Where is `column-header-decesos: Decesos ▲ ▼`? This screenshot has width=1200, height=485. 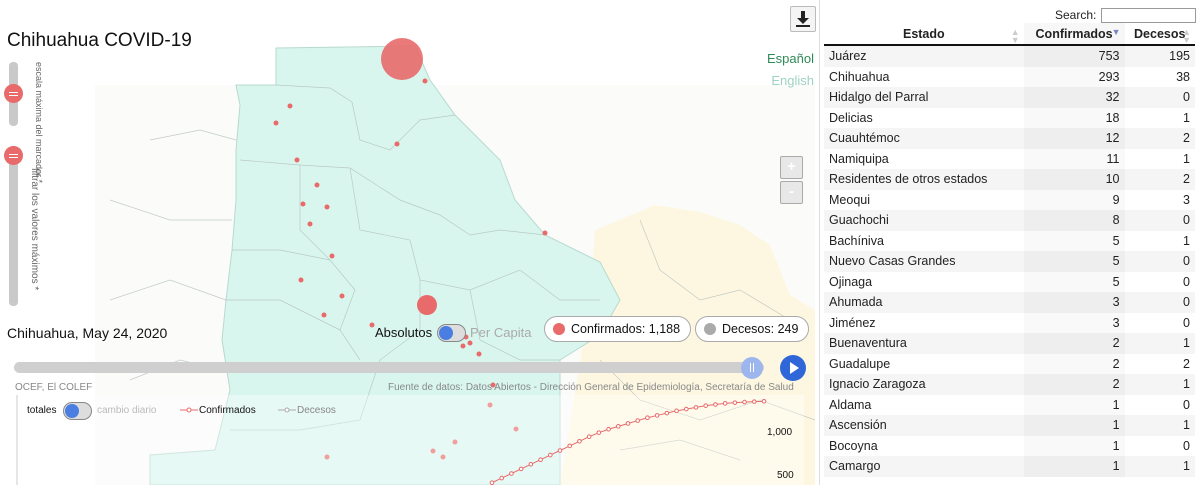
column-header-decesos: Decesos ▲ ▼ is located at coordinates (1159, 34).